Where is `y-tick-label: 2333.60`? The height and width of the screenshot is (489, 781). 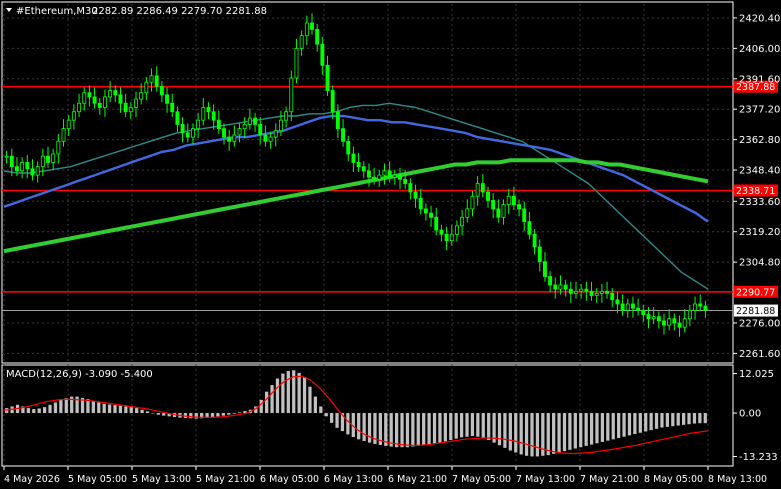 y-tick-label: 2333.60 is located at coordinates (759, 202).